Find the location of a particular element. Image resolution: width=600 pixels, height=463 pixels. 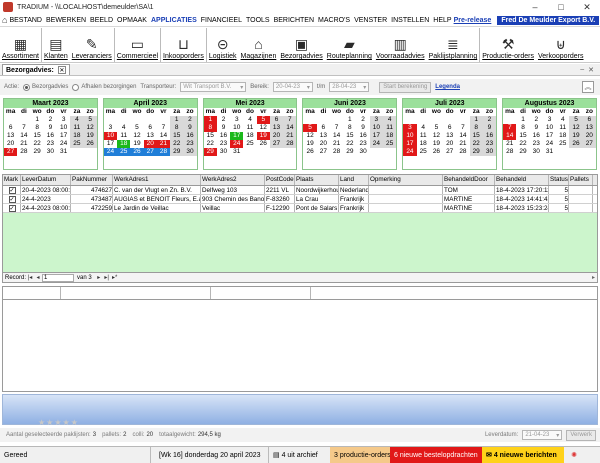

menu-venster: VENSTER is located at coordinates (370, 20).